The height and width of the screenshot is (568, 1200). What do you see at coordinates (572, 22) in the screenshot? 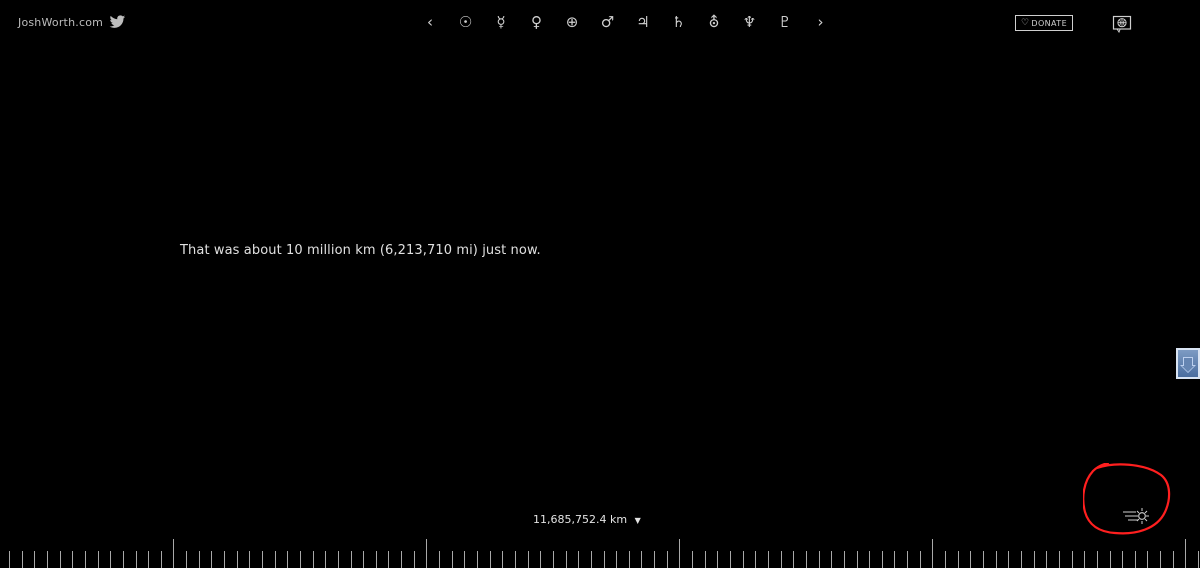
I see `nav-earth-button: ⊕` at bounding box center [572, 22].